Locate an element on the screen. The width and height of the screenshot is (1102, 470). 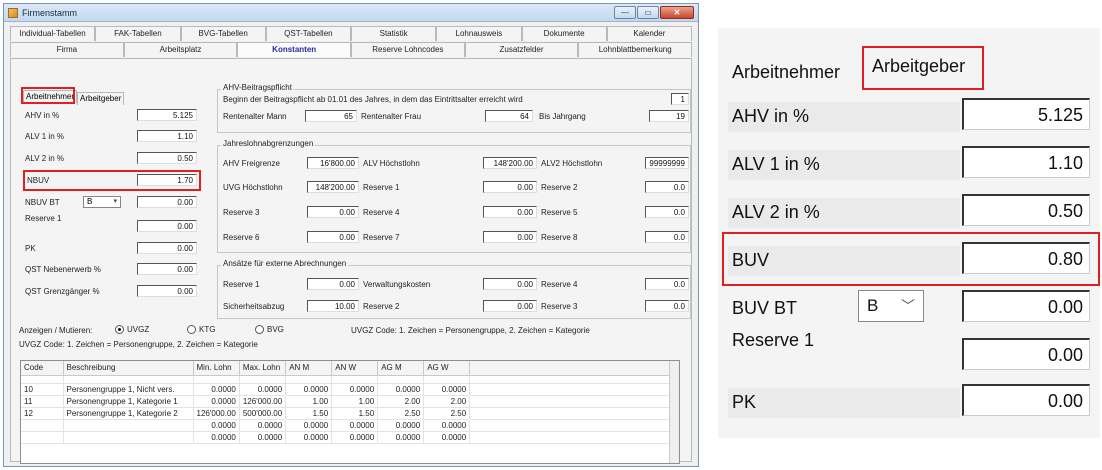
radio-ktg: KTG is located at coordinates (201, 329).